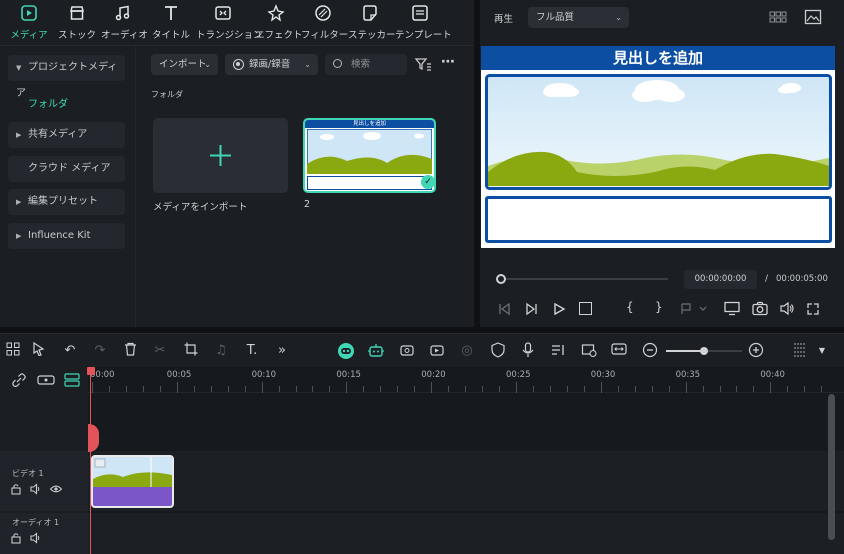 The height and width of the screenshot is (554, 844). Describe the element at coordinates (39, 350) in the screenshot. I see `select-pointer-icon` at that location.